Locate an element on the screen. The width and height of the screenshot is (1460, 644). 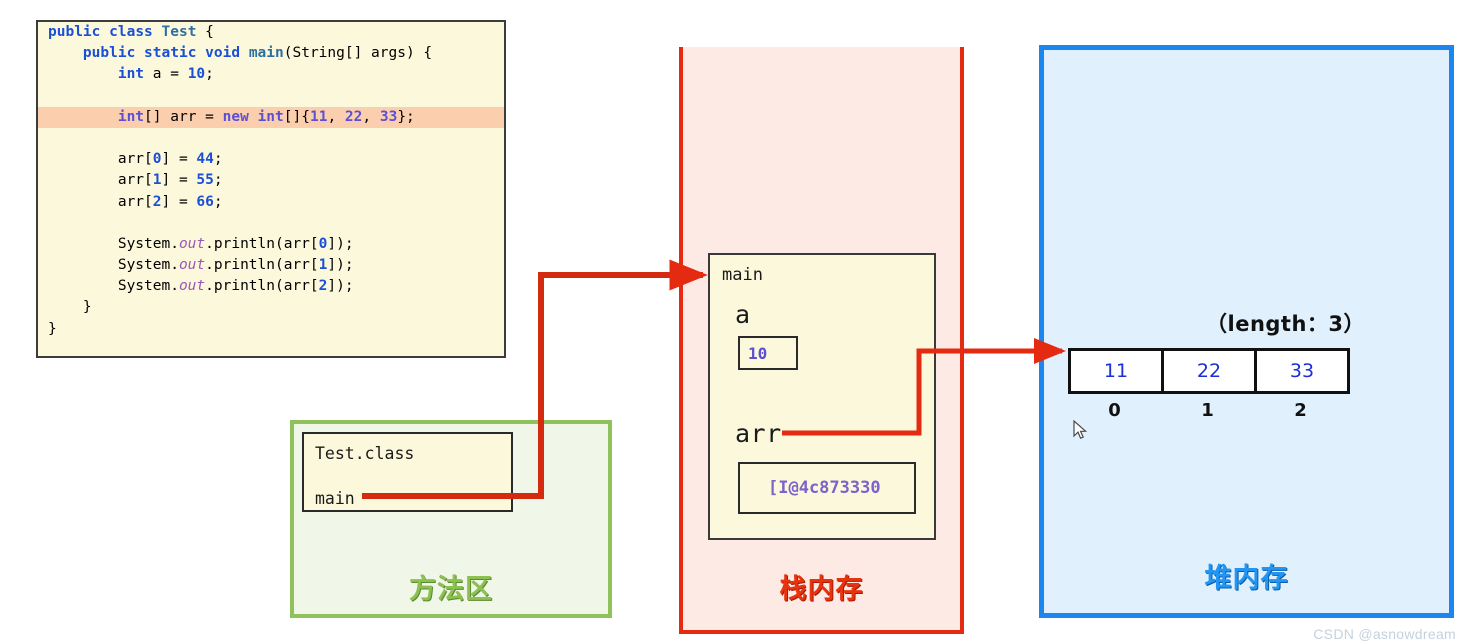
class-name-label: Test.class is located at coordinates (365, 453).